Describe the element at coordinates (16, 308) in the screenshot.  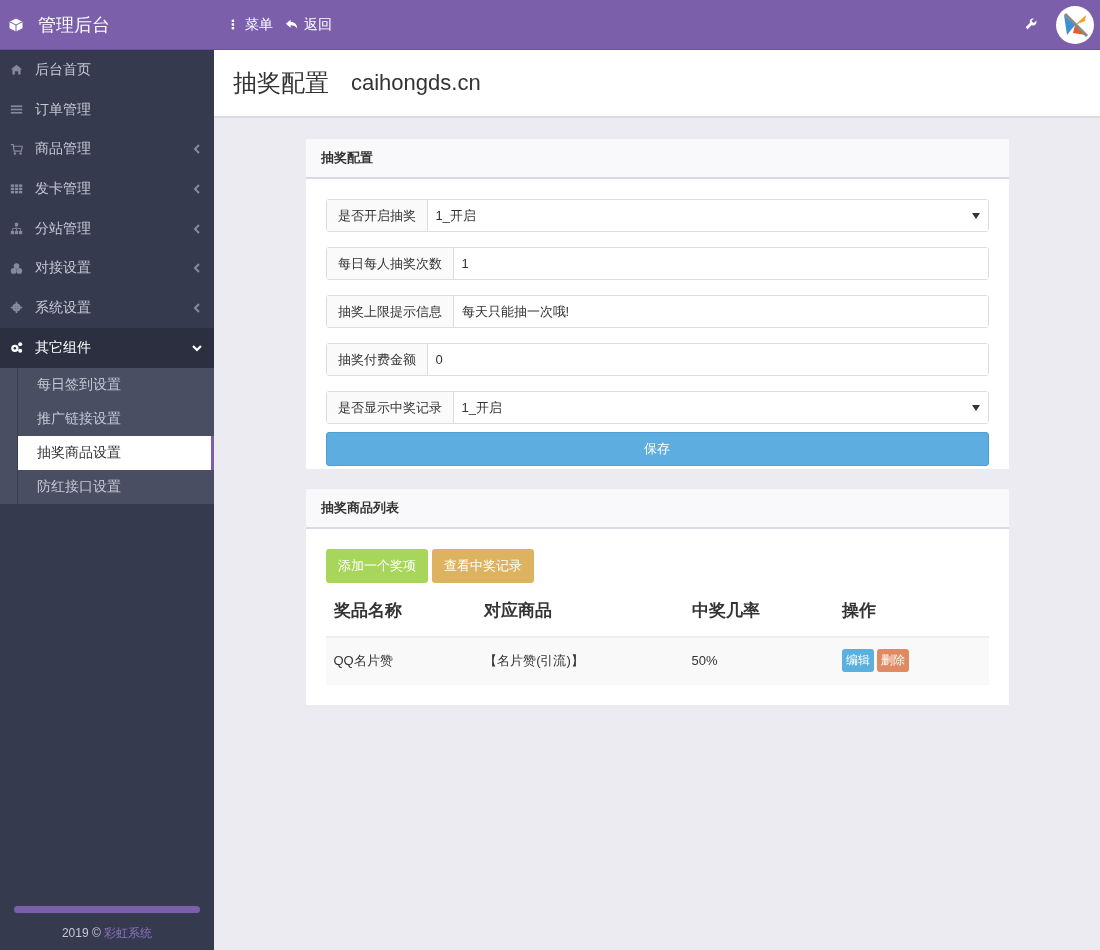
I see `gear-icon` at that location.